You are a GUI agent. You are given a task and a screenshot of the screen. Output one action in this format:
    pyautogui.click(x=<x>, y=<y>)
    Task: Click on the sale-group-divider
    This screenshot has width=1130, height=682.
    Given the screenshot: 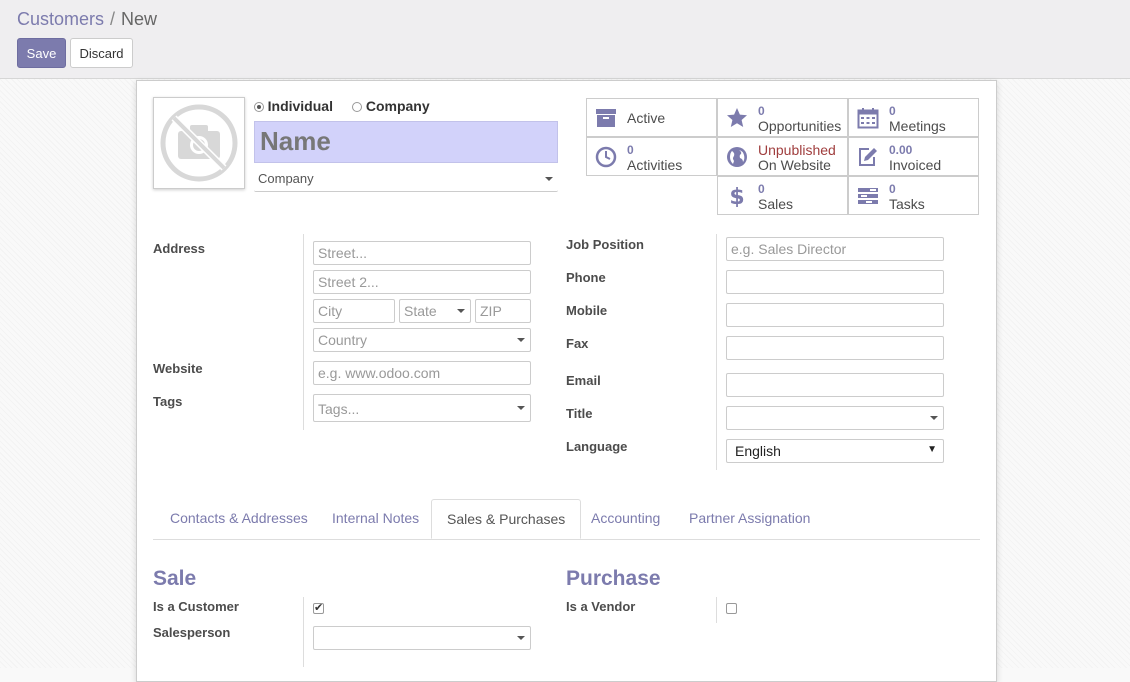 What is the action you would take?
    pyautogui.click(x=303, y=632)
    